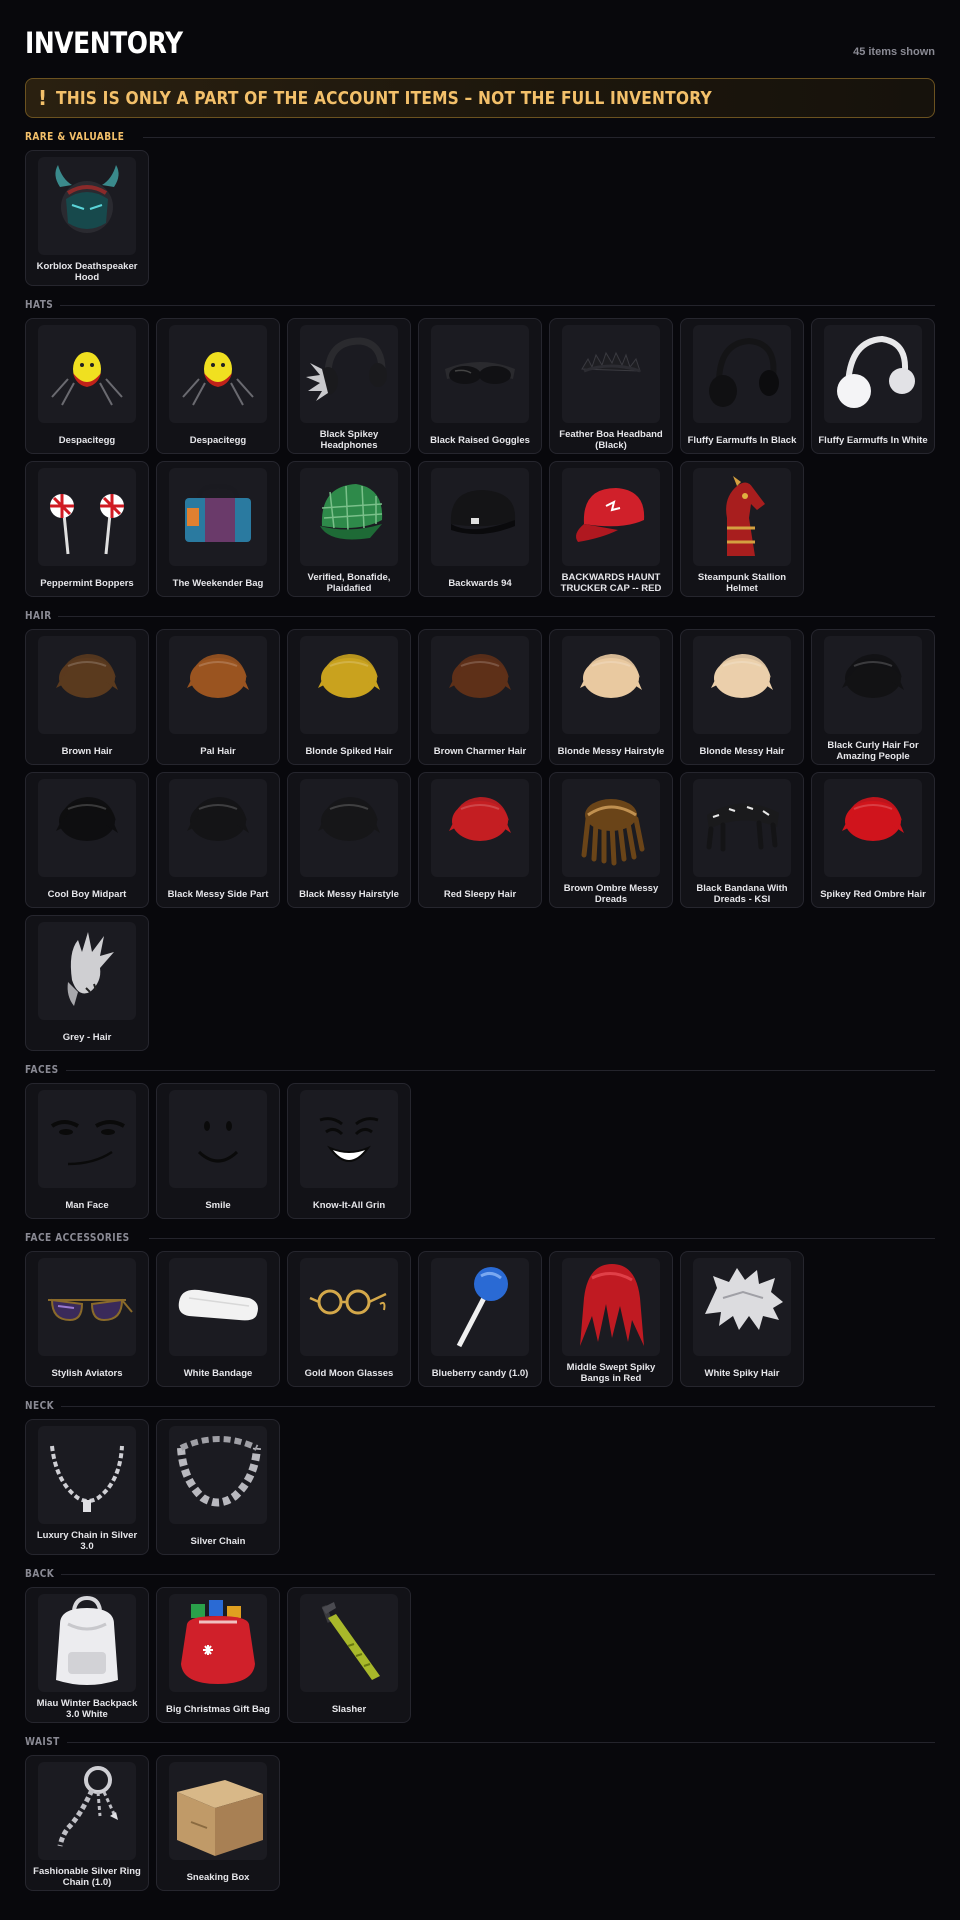 This screenshot has height=1920, width=960. Describe the element at coordinates (480, 517) in the screenshot. I see `black-cap-icon` at that location.